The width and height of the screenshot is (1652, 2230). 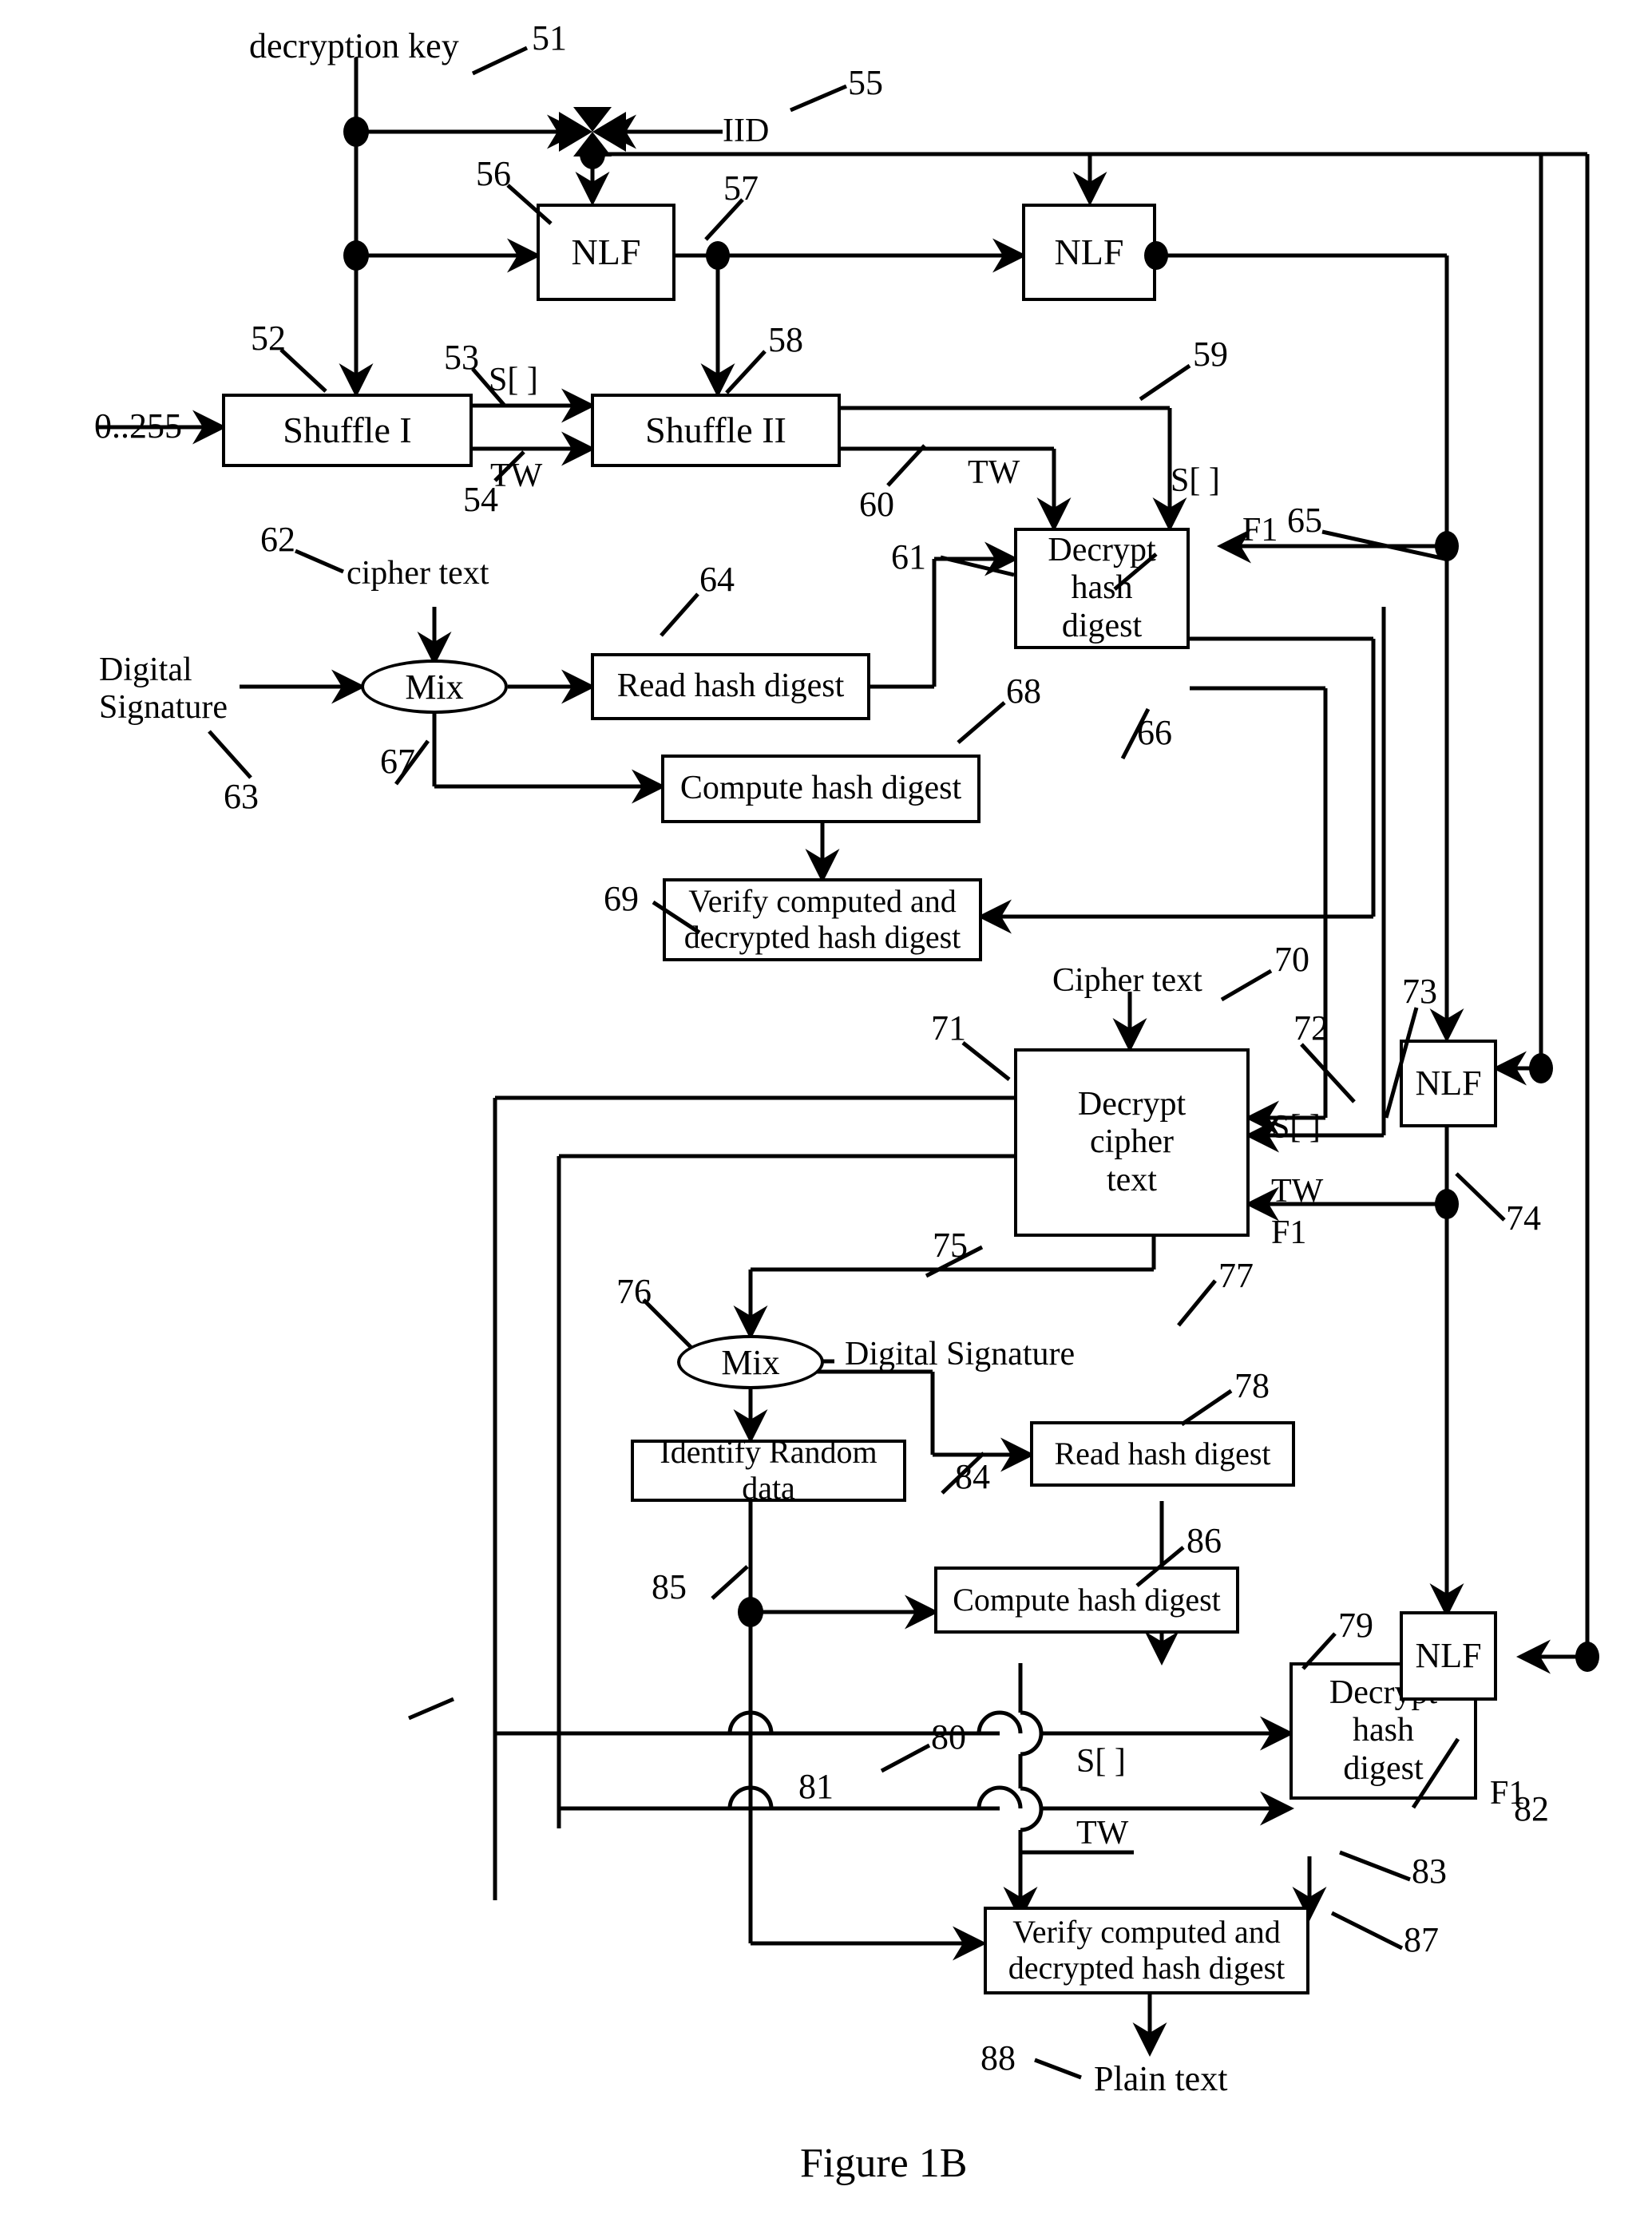 What do you see at coordinates (481, 500) in the screenshot?
I see `ref-numeral-54: 54` at bounding box center [481, 500].